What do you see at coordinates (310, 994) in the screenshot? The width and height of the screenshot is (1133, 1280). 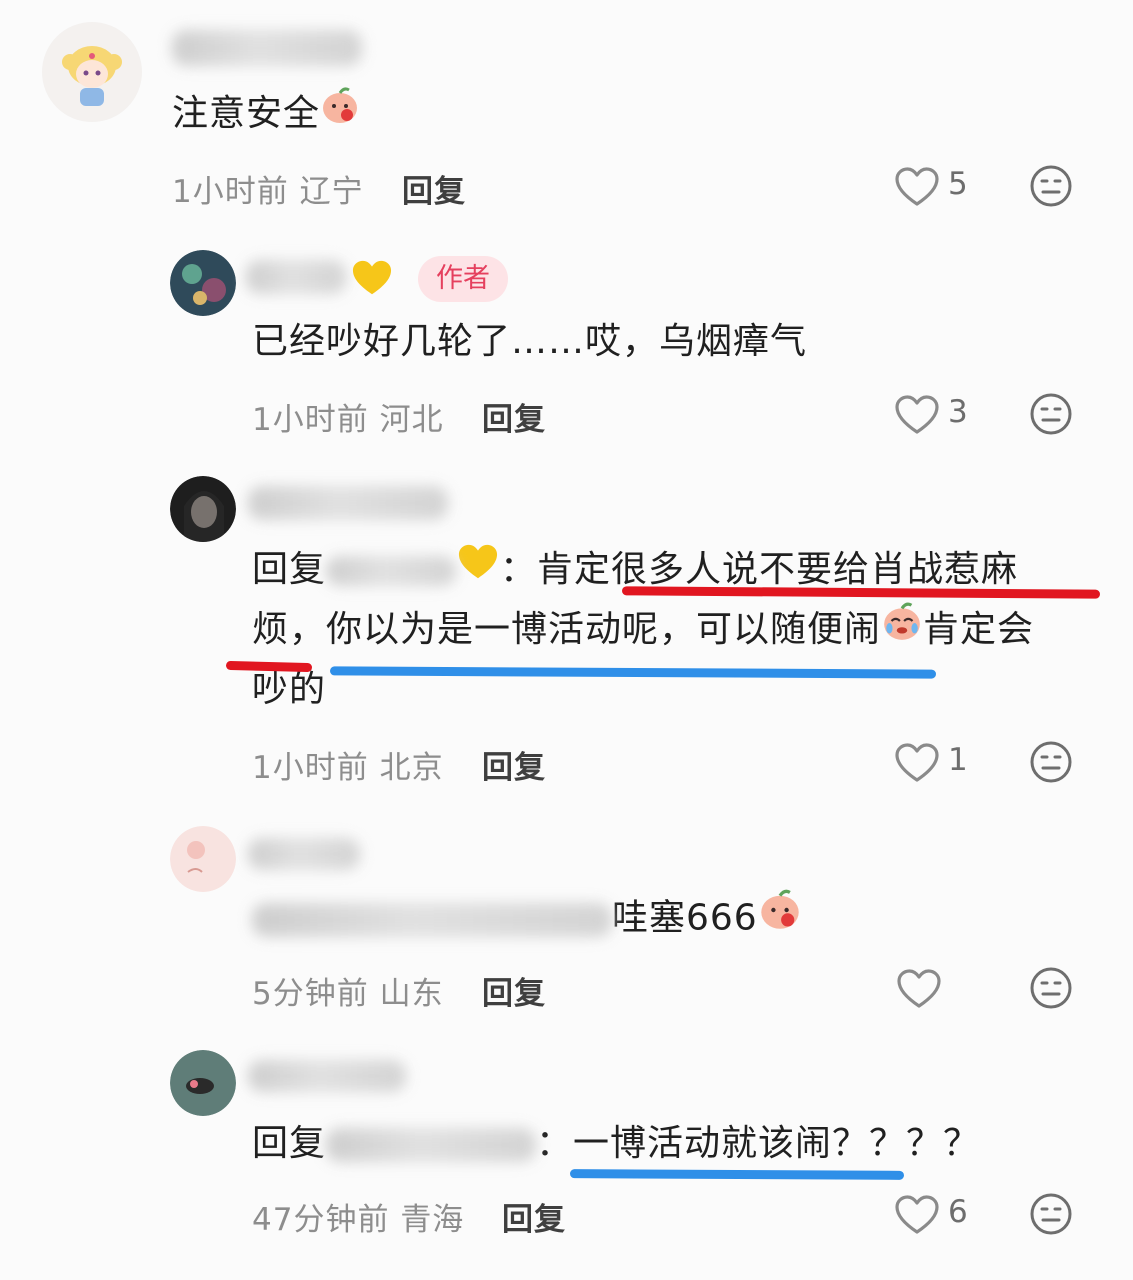 I see `timestamp: 5分钟前` at bounding box center [310, 994].